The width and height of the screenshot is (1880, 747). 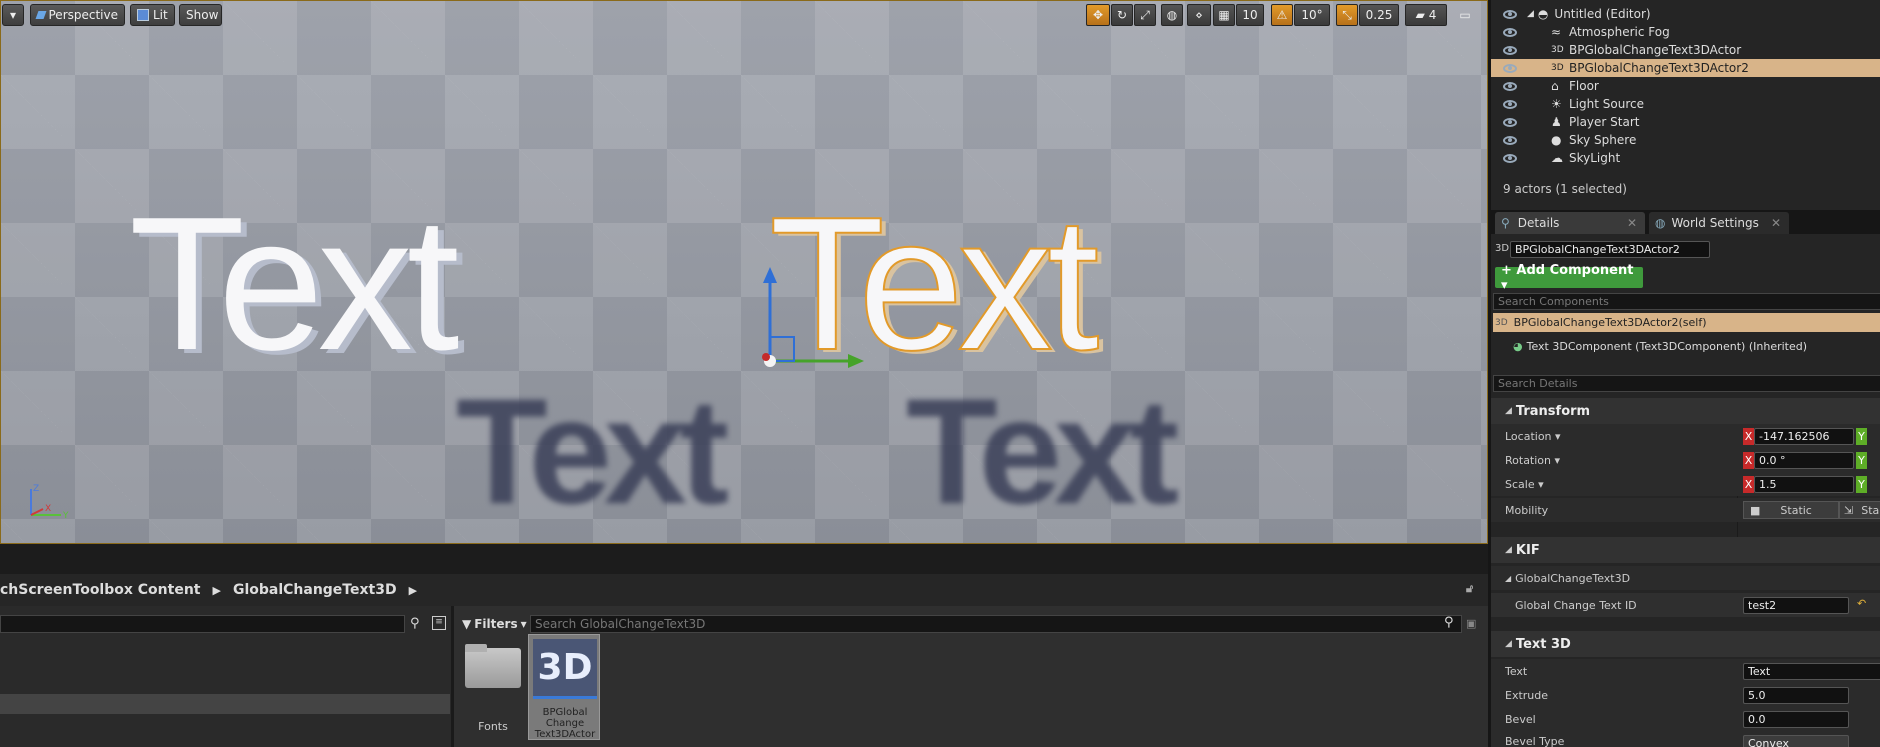 I want to click on actor-name-field: BPGlobalChangeText3DActor2, so click(x=1610, y=249).